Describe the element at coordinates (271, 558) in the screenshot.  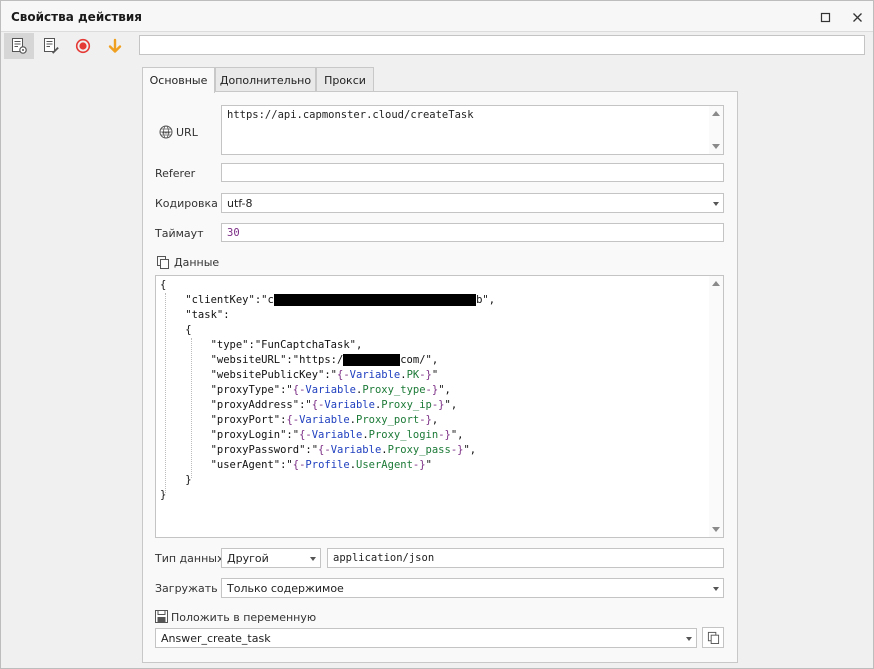
I see `data-type-select: Другой` at that location.